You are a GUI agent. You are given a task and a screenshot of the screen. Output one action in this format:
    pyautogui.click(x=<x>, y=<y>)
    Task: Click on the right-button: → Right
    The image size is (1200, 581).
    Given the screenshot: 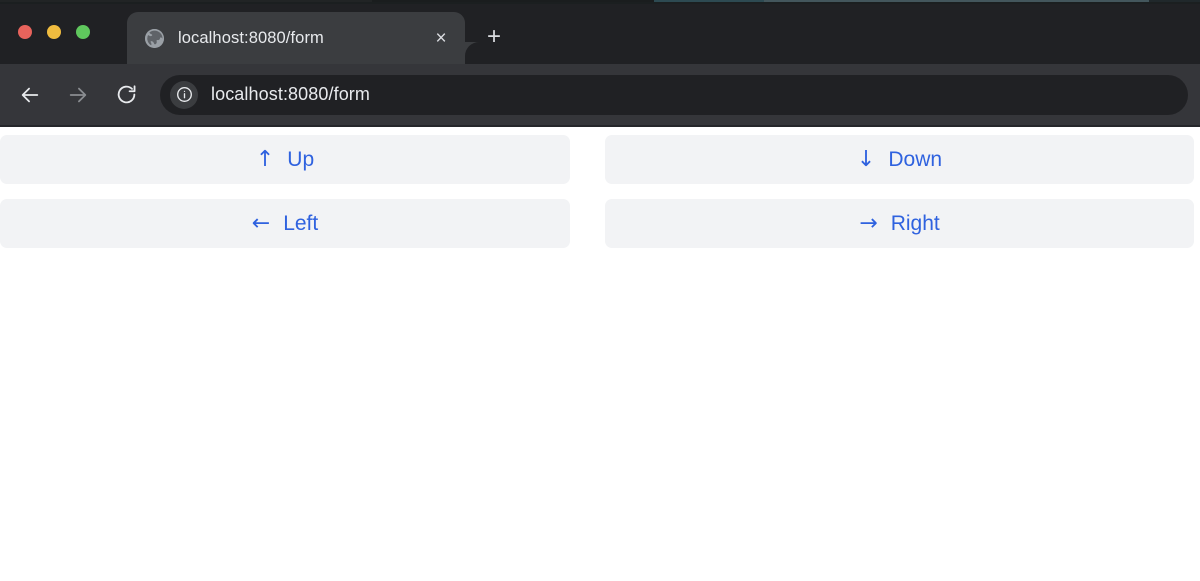 What is the action you would take?
    pyautogui.click(x=899, y=223)
    